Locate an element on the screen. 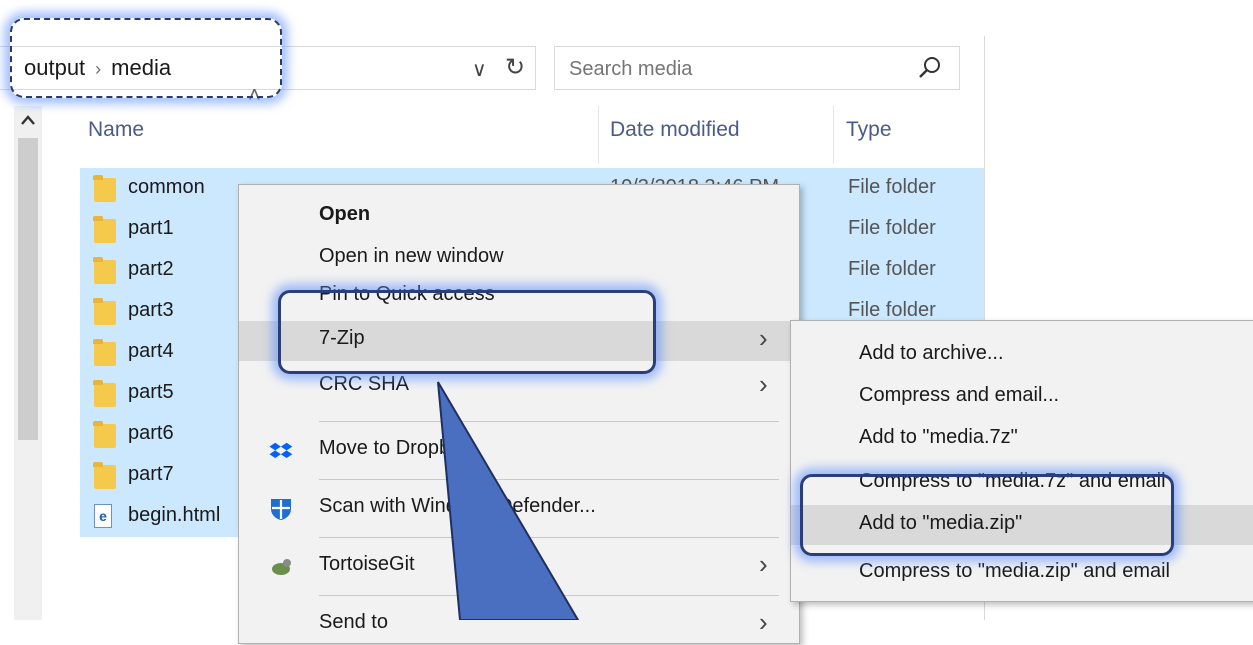  file-name: part4 is located at coordinates (151, 351).